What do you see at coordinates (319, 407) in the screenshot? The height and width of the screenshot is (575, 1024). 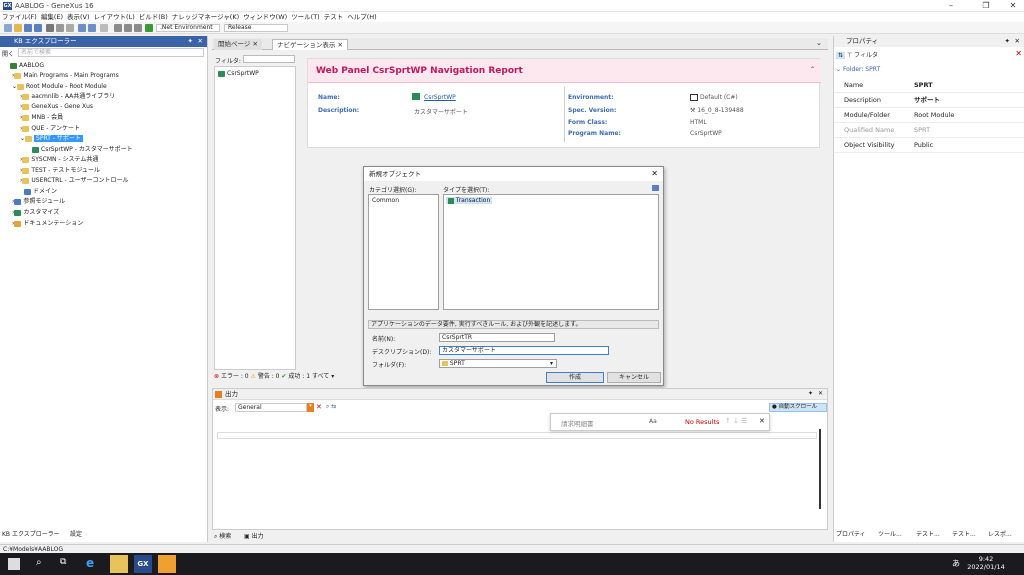 I see `clear-icon: ✕` at bounding box center [319, 407].